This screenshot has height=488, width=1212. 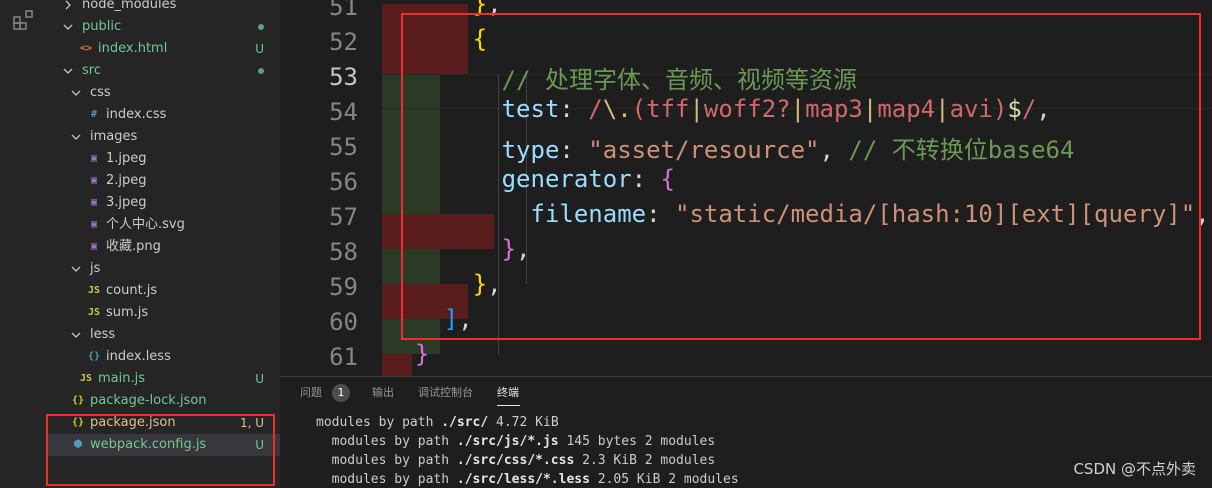 I want to click on explorer-item: css, so click(x=164, y=93).